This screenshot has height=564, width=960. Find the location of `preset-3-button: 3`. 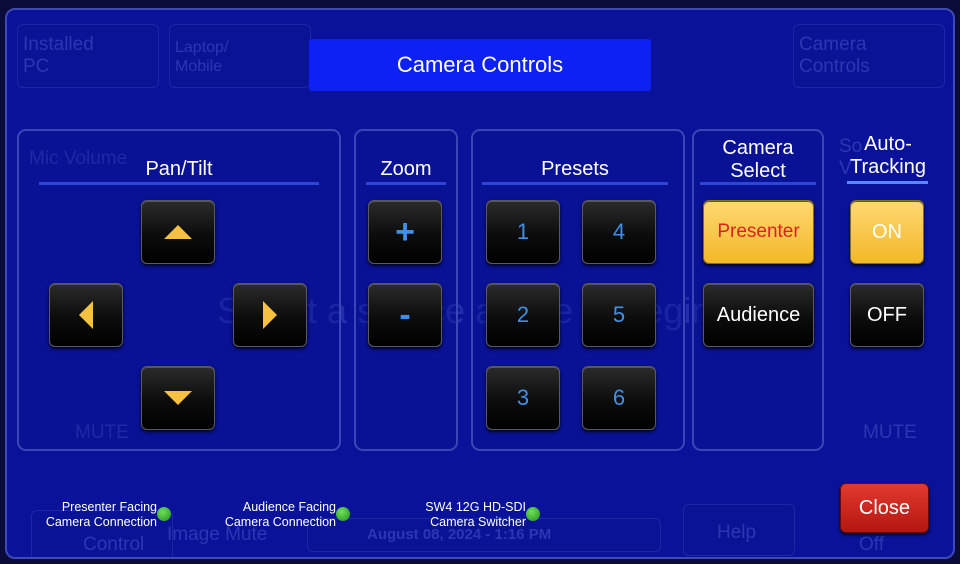

preset-3-button: 3 is located at coordinates (523, 398).